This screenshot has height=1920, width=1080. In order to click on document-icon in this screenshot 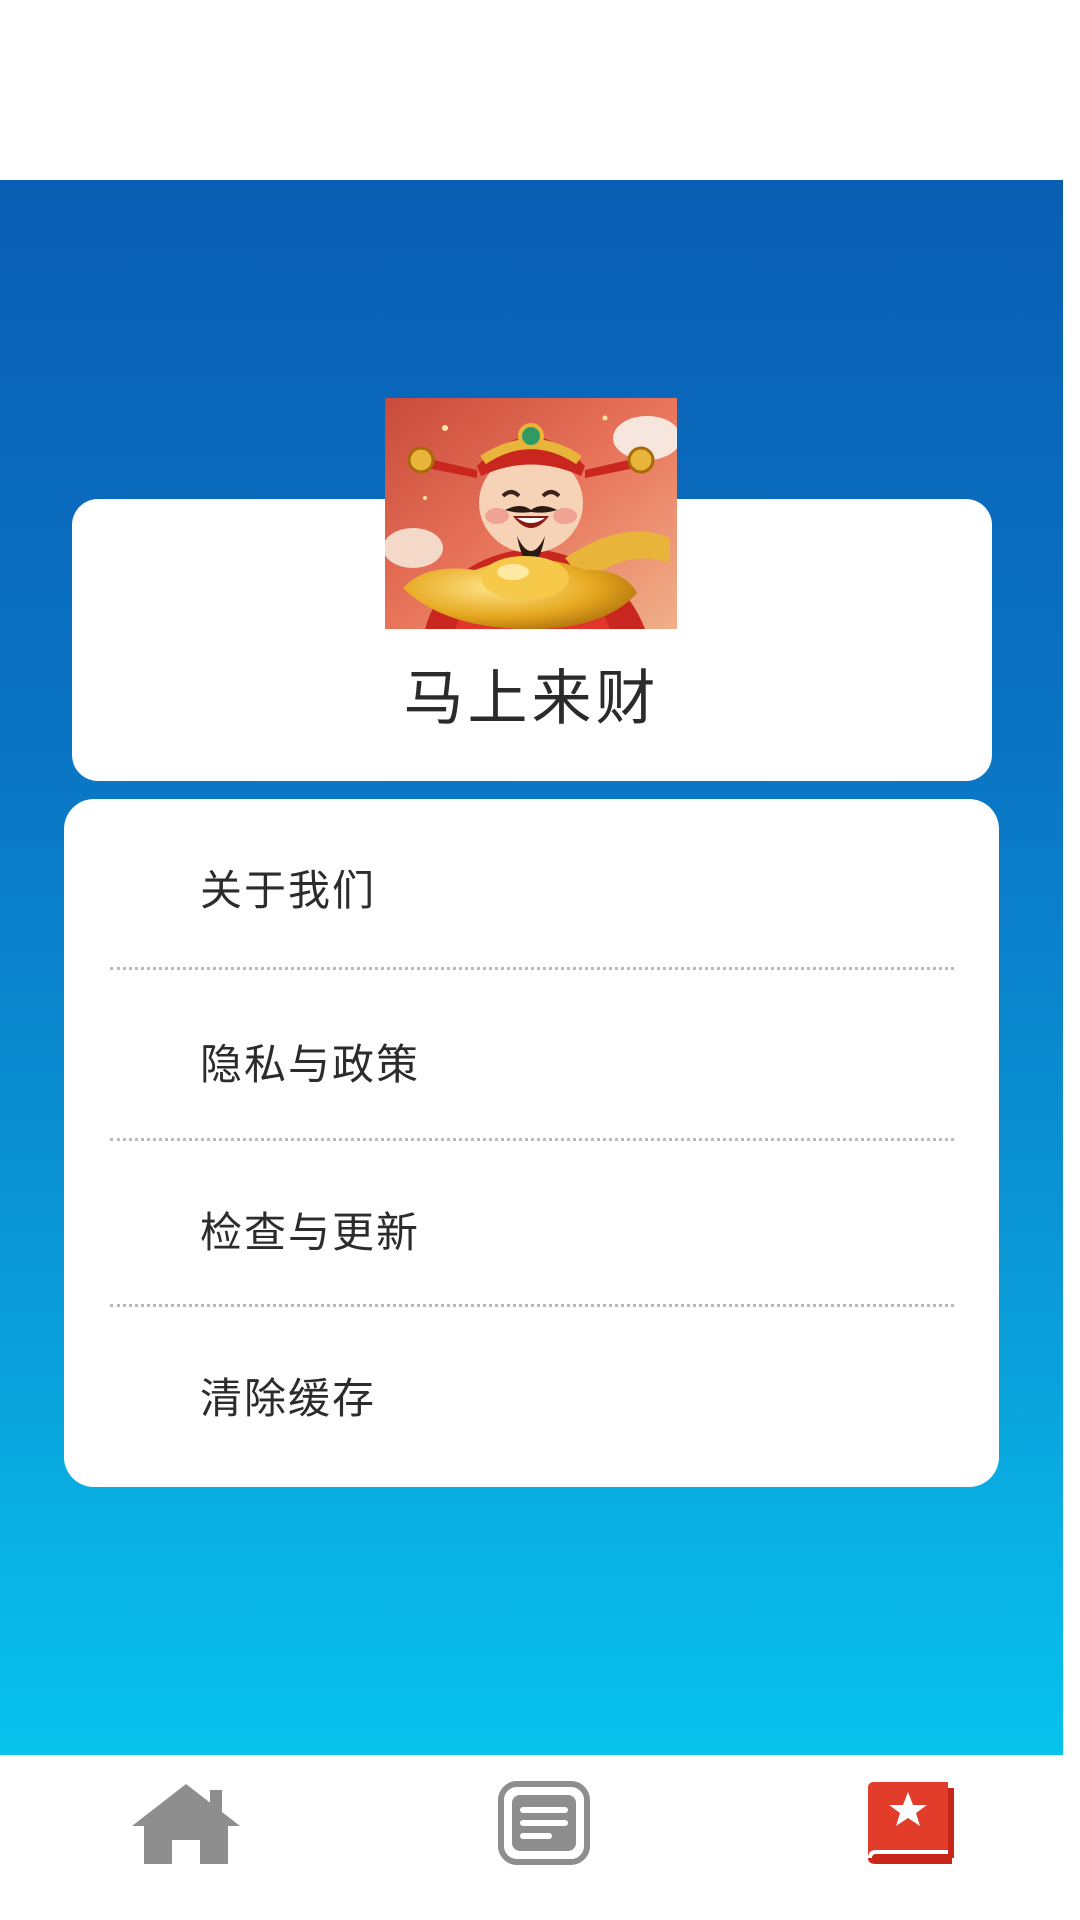, I will do `click(544, 1823)`.